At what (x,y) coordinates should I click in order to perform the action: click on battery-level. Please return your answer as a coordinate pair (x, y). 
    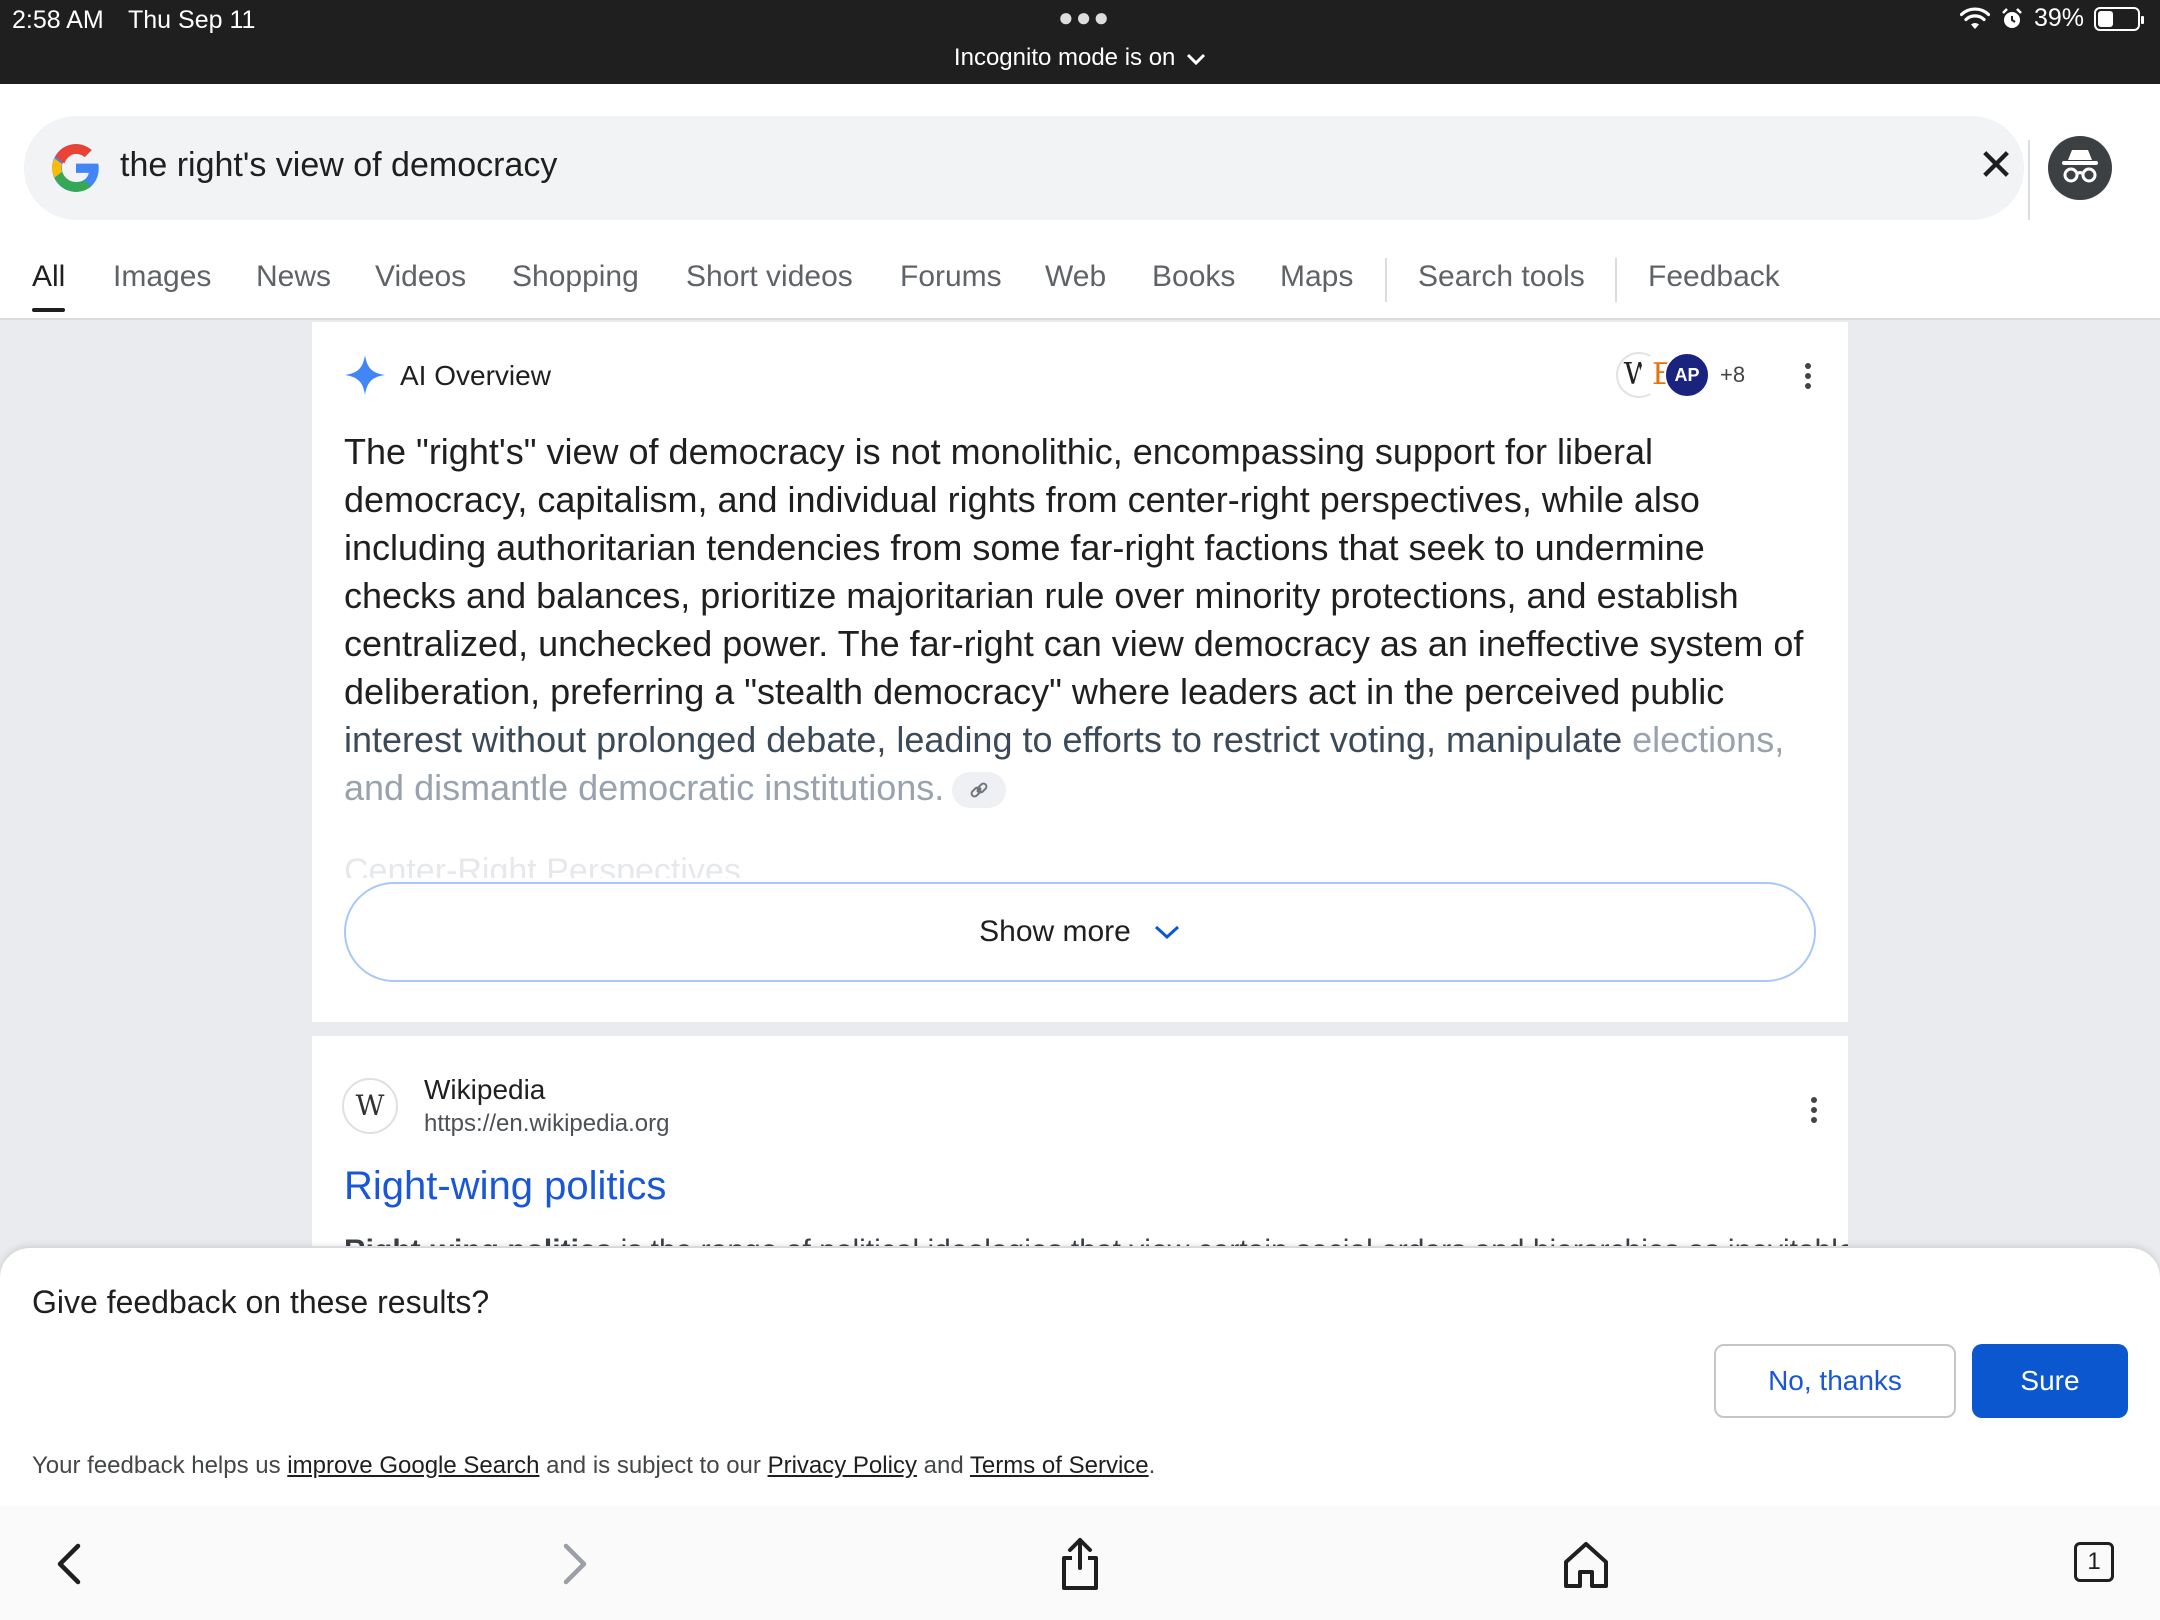
    Looking at the image, I should click on (2105, 18).